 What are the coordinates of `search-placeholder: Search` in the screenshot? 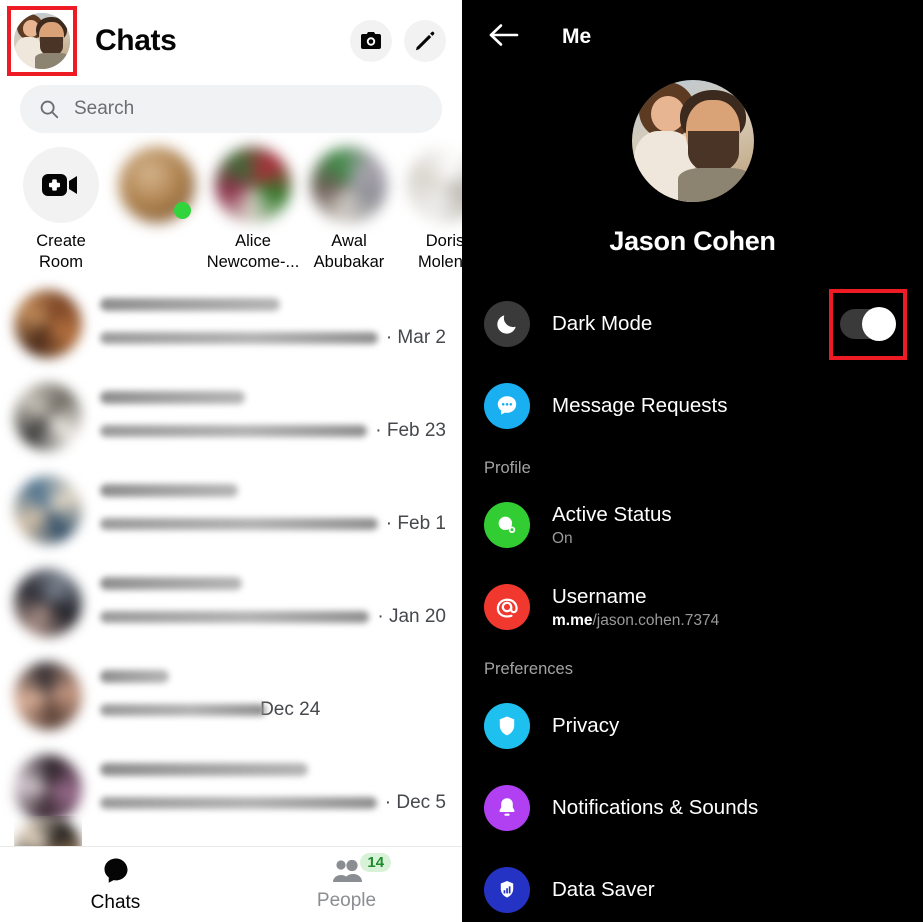 It's located at (104, 108).